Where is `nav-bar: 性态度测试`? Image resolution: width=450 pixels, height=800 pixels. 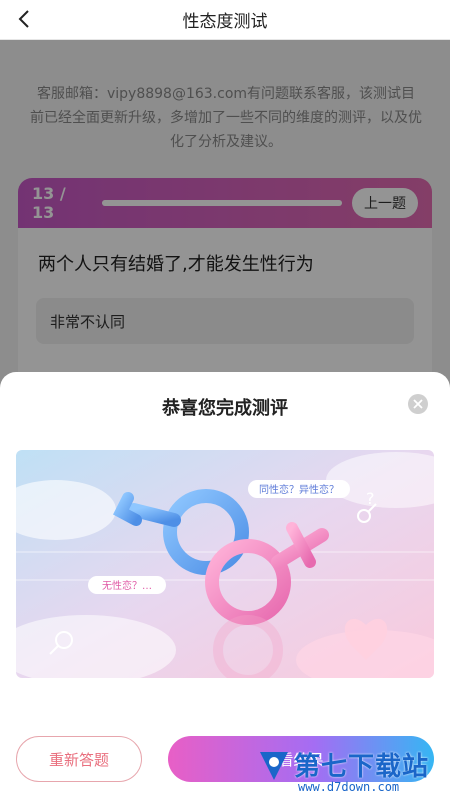
nav-bar: 性态度测试 is located at coordinates (225, 20).